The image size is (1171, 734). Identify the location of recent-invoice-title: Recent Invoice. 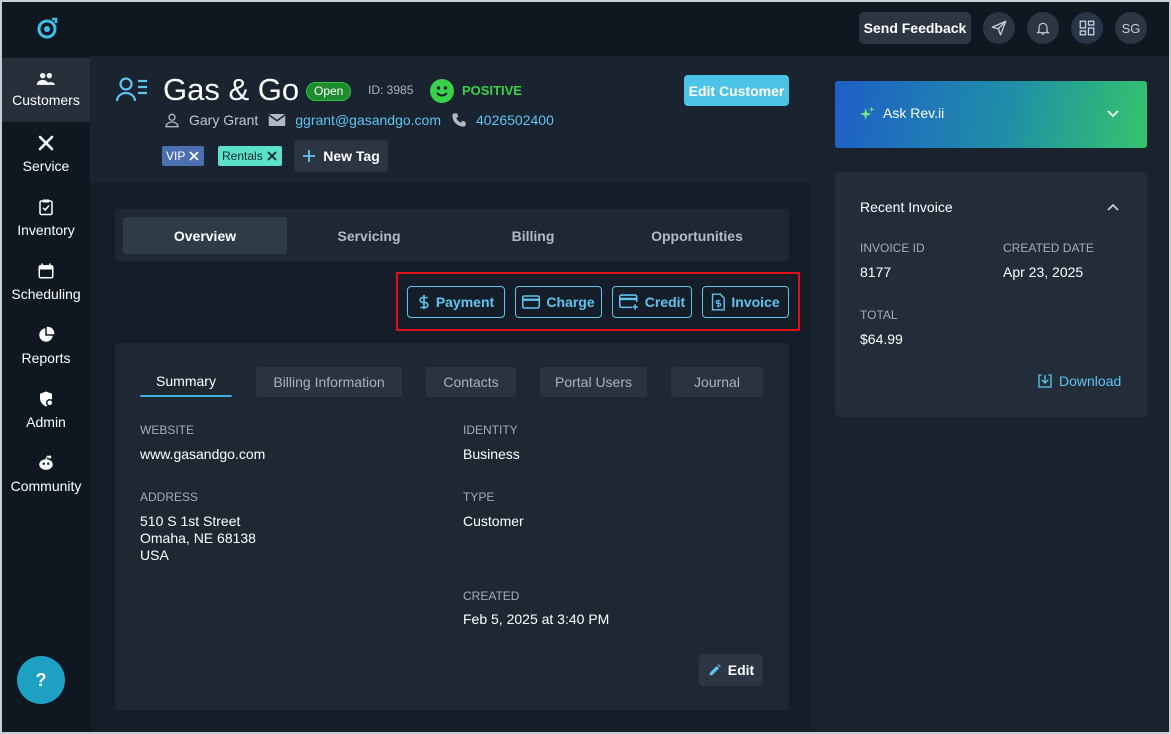
(906, 207).